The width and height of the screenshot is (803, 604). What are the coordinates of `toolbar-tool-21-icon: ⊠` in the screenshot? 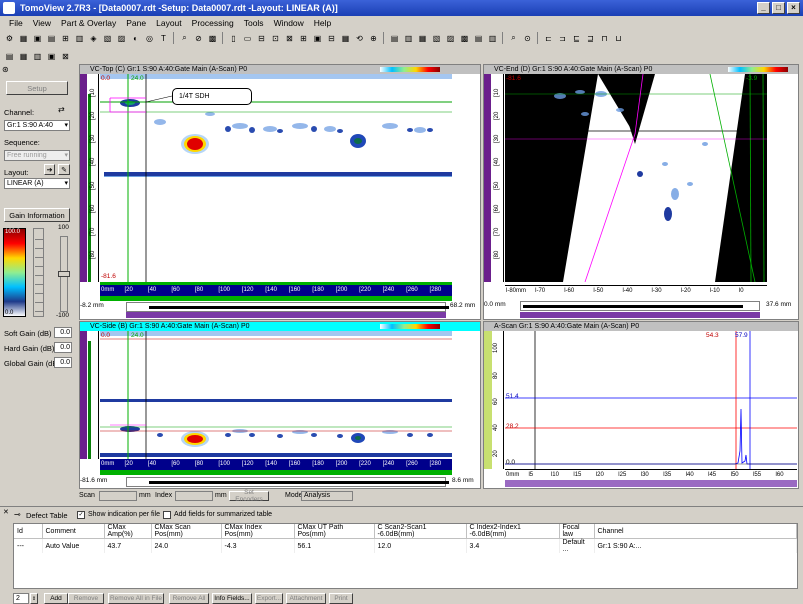 It's located at (289, 38).